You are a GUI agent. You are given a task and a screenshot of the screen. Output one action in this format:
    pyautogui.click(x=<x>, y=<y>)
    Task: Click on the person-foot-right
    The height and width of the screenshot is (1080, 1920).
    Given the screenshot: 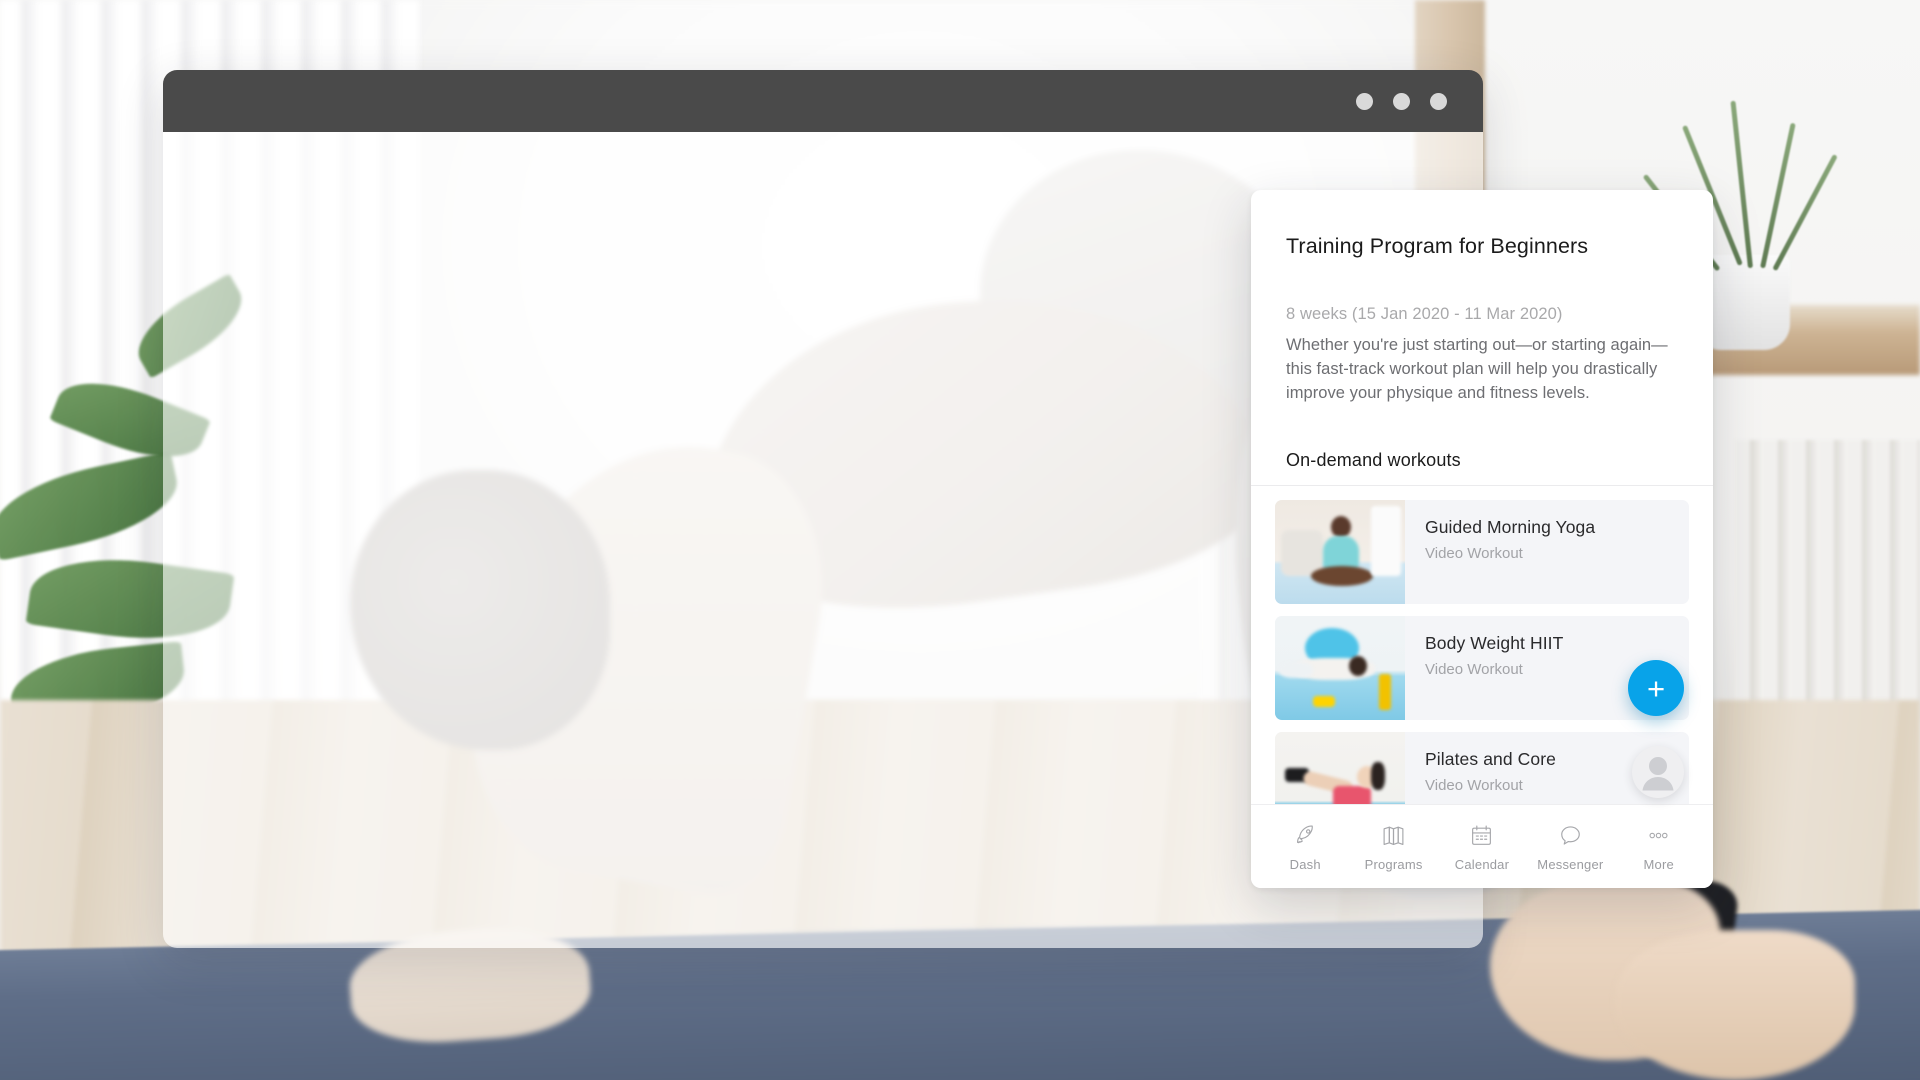 What is the action you would take?
    pyautogui.click(x=1735, y=1005)
    